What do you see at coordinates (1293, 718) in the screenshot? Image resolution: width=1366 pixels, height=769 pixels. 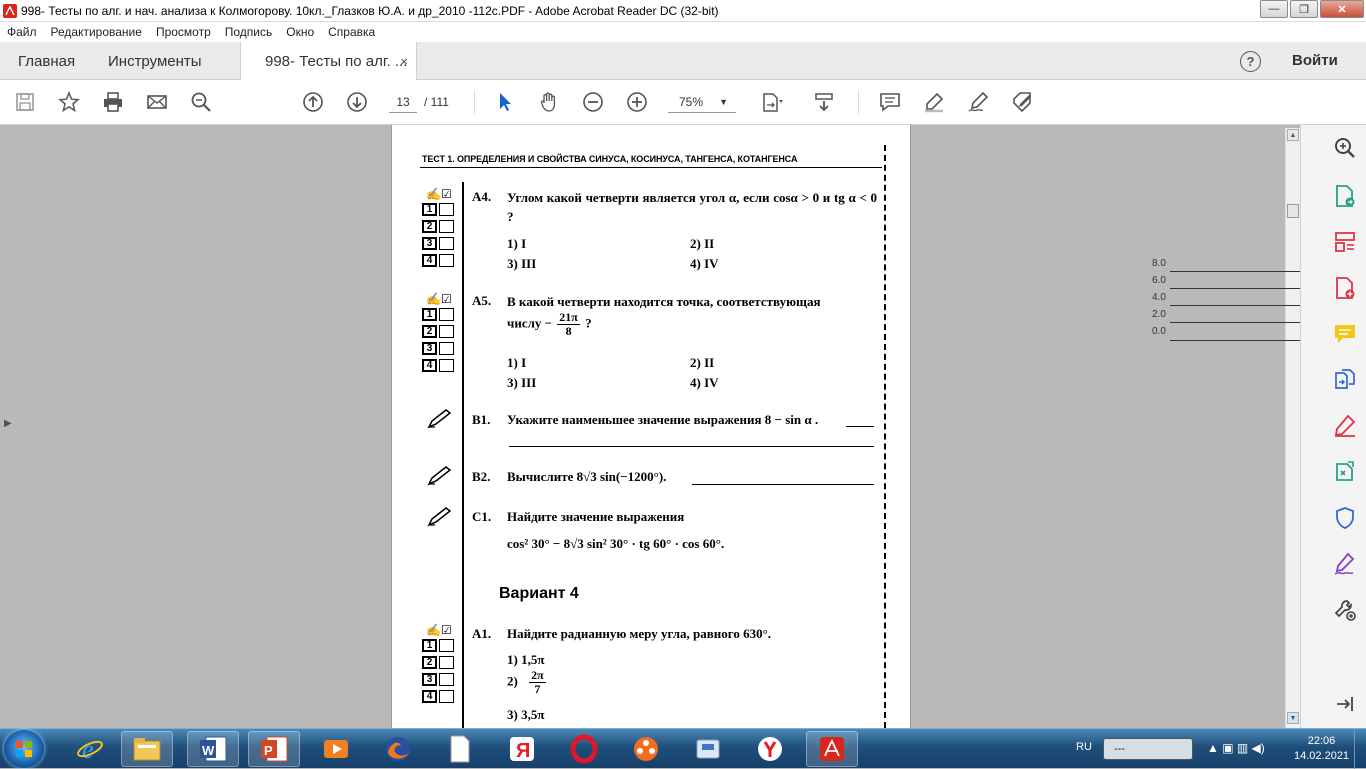 I see `scroll-down-arrow-icon: ▼` at bounding box center [1293, 718].